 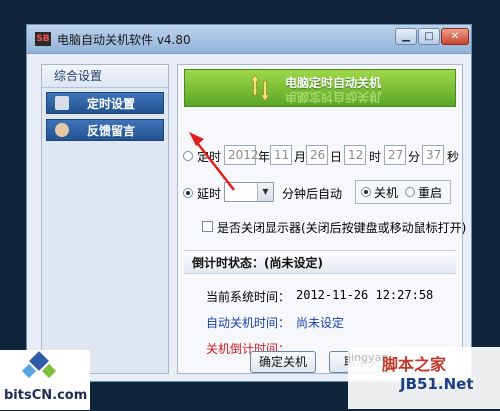 What do you see at coordinates (320, 323) in the screenshot?
I see `auto-off-value: 尚未设定` at bounding box center [320, 323].